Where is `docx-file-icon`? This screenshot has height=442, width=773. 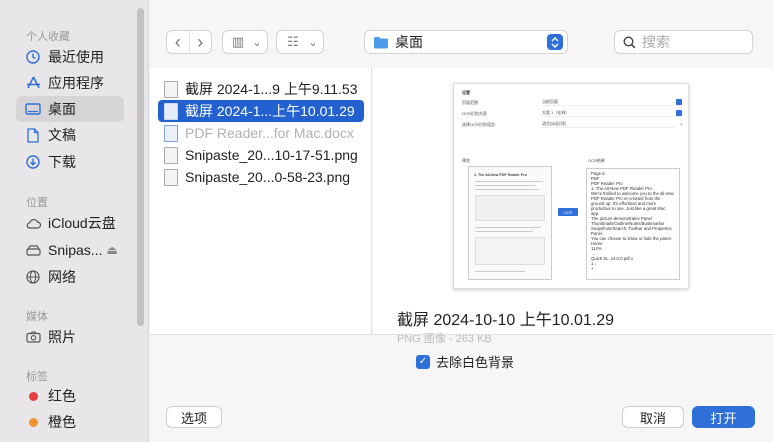
docx-file-icon is located at coordinates (171, 133).